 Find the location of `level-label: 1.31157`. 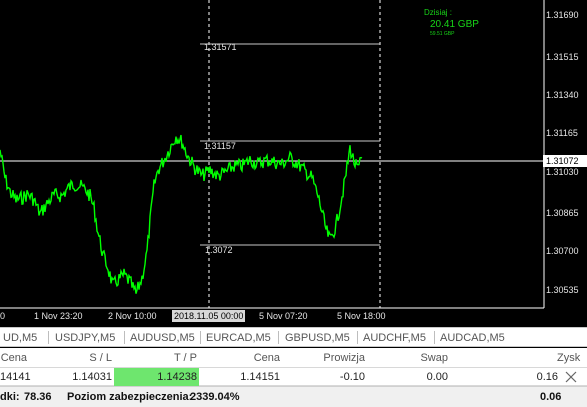

level-label: 1.31157 is located at coordinates (220, 146).